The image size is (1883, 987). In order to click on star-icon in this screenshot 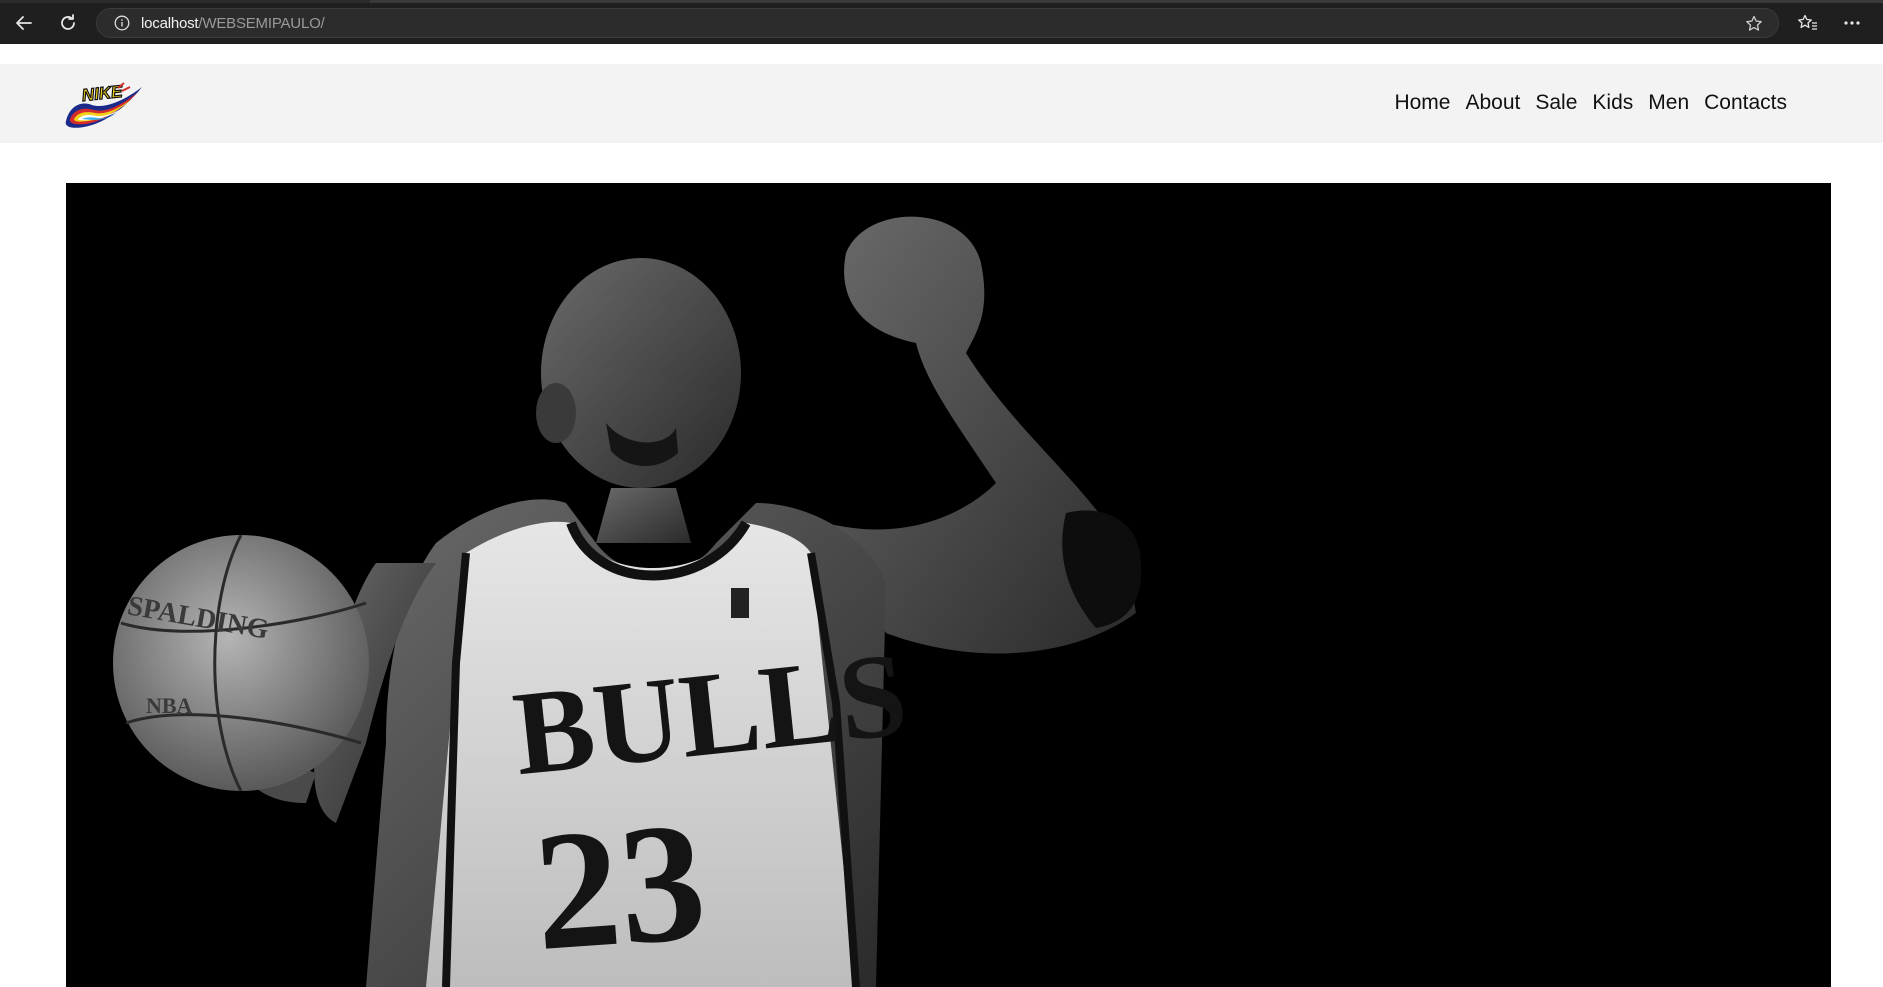, I will do `click(1754, 26)`.